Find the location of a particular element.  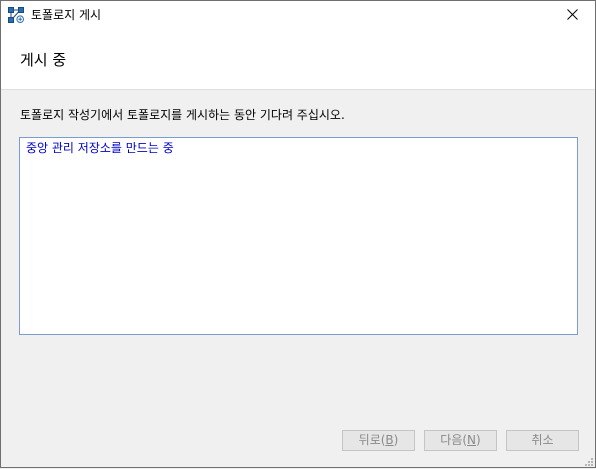

close-button is located at coordinates (572, 15).